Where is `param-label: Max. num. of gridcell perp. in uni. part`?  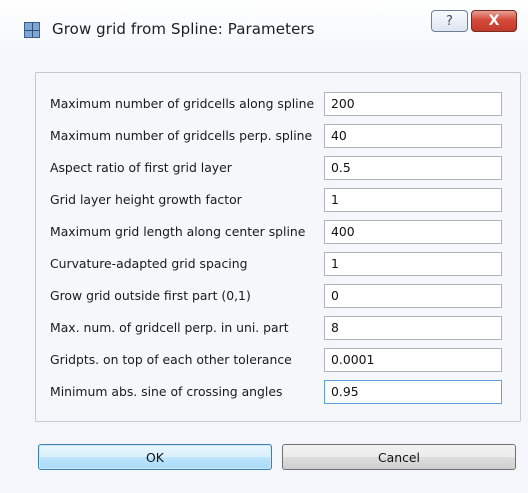 param-label: Max. num. of gridcell perp. in uni. part is located at coordinates (169, 327).